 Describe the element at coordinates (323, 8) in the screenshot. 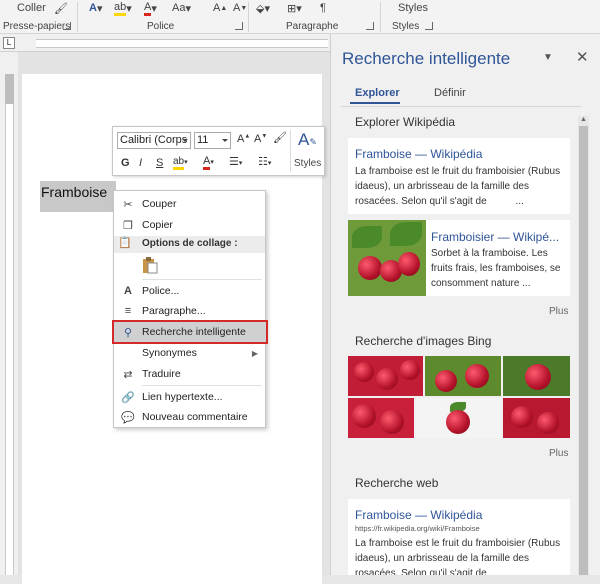

I see `show-marks-icon: ¶` at that location.